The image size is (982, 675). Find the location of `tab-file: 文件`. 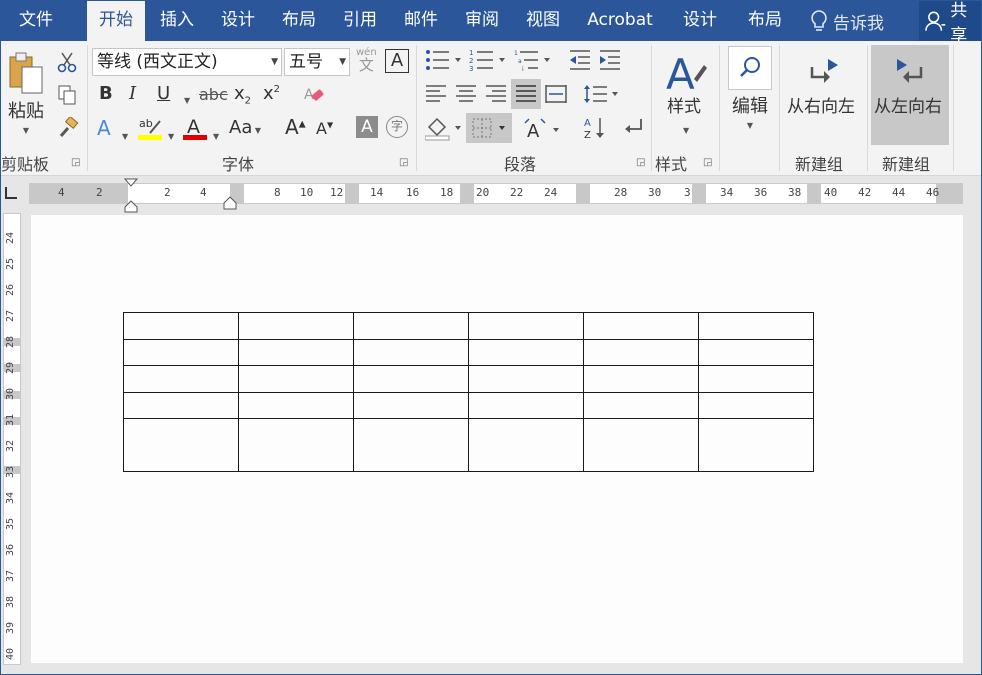

tab-file: 文件 is located at coordinates (36, 21).